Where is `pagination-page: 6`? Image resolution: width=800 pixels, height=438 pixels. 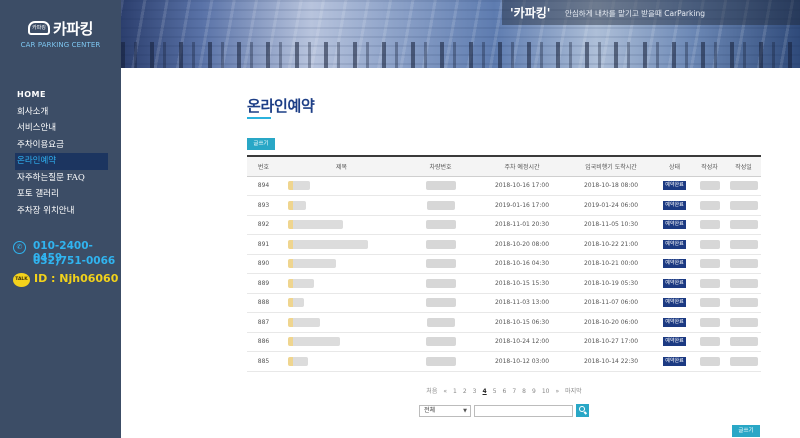
pagination-page: 6 is located at coordinates (505, 391).